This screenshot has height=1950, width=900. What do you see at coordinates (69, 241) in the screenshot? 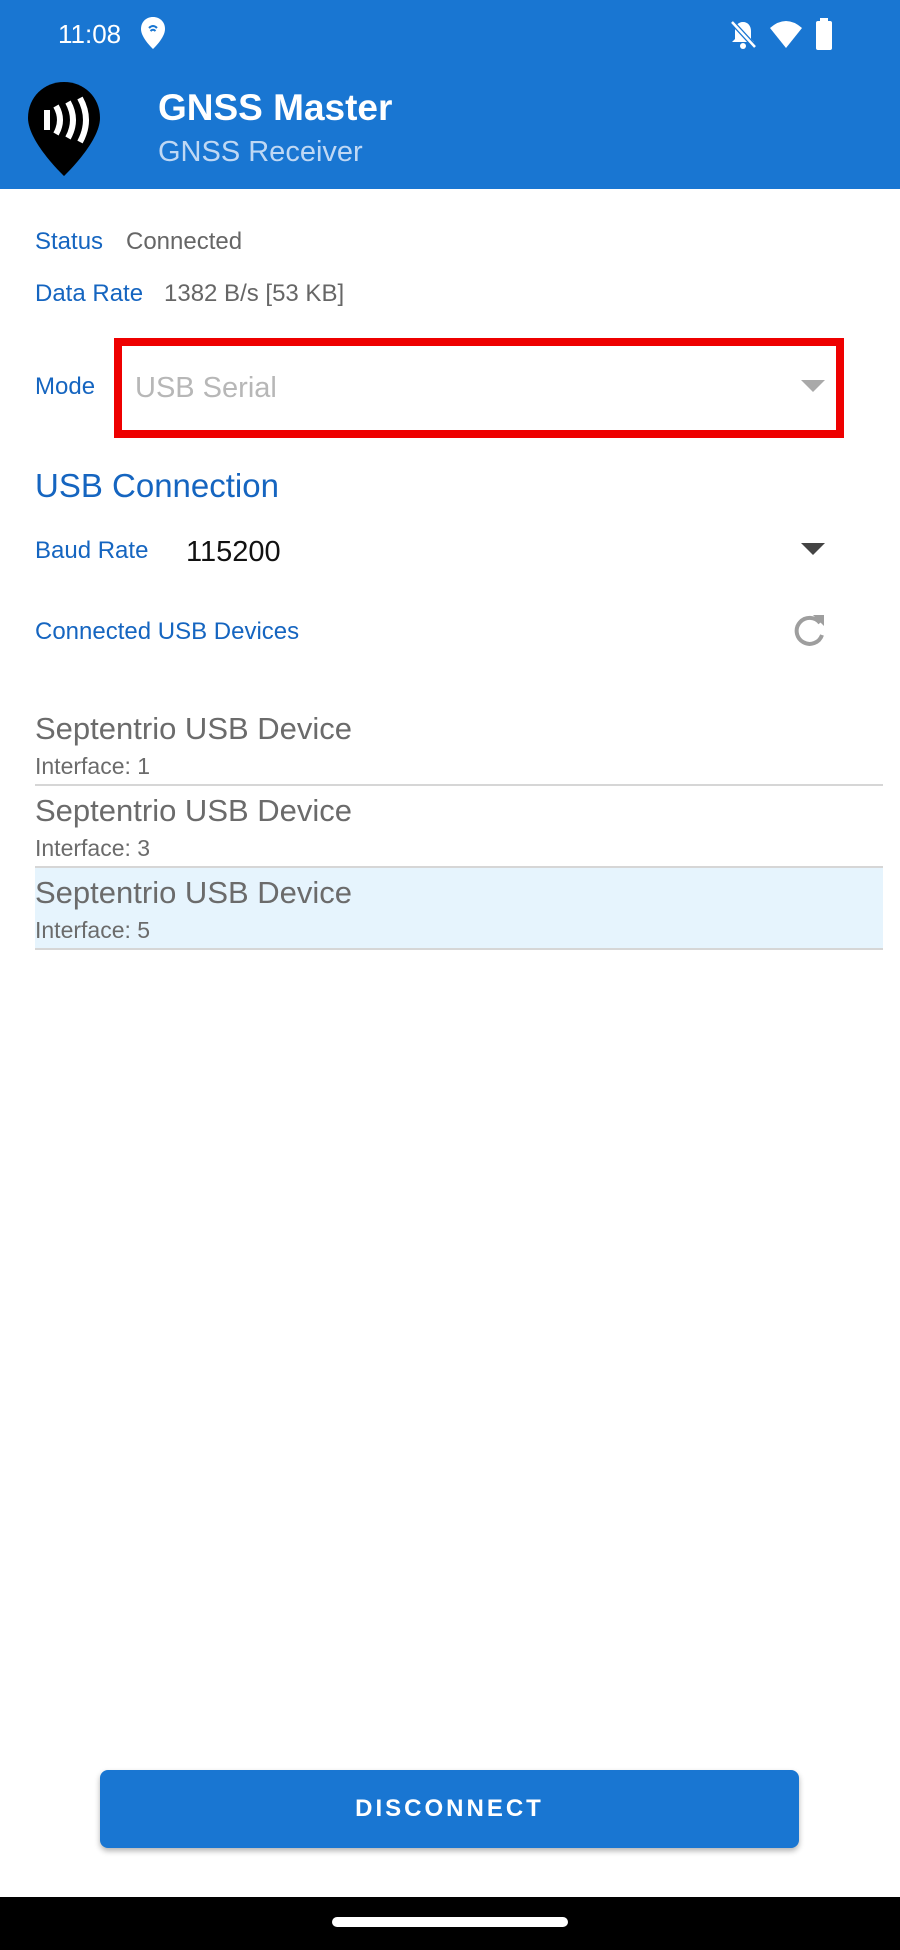
I see `status-label: Status` at bounding box center [69, 241].